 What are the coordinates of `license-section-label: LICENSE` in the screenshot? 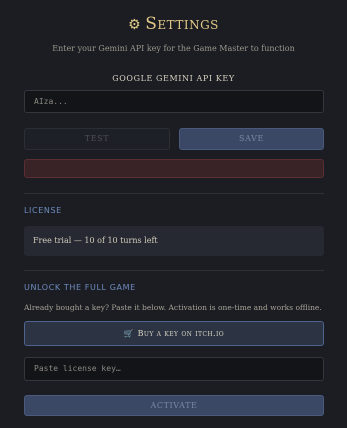 It's located at (43, 210).